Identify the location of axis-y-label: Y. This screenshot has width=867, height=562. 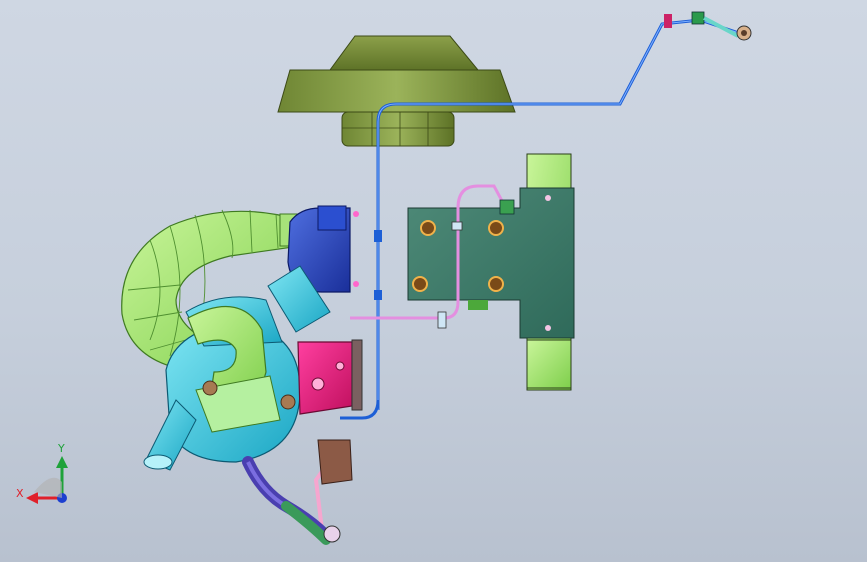
(61, 448).